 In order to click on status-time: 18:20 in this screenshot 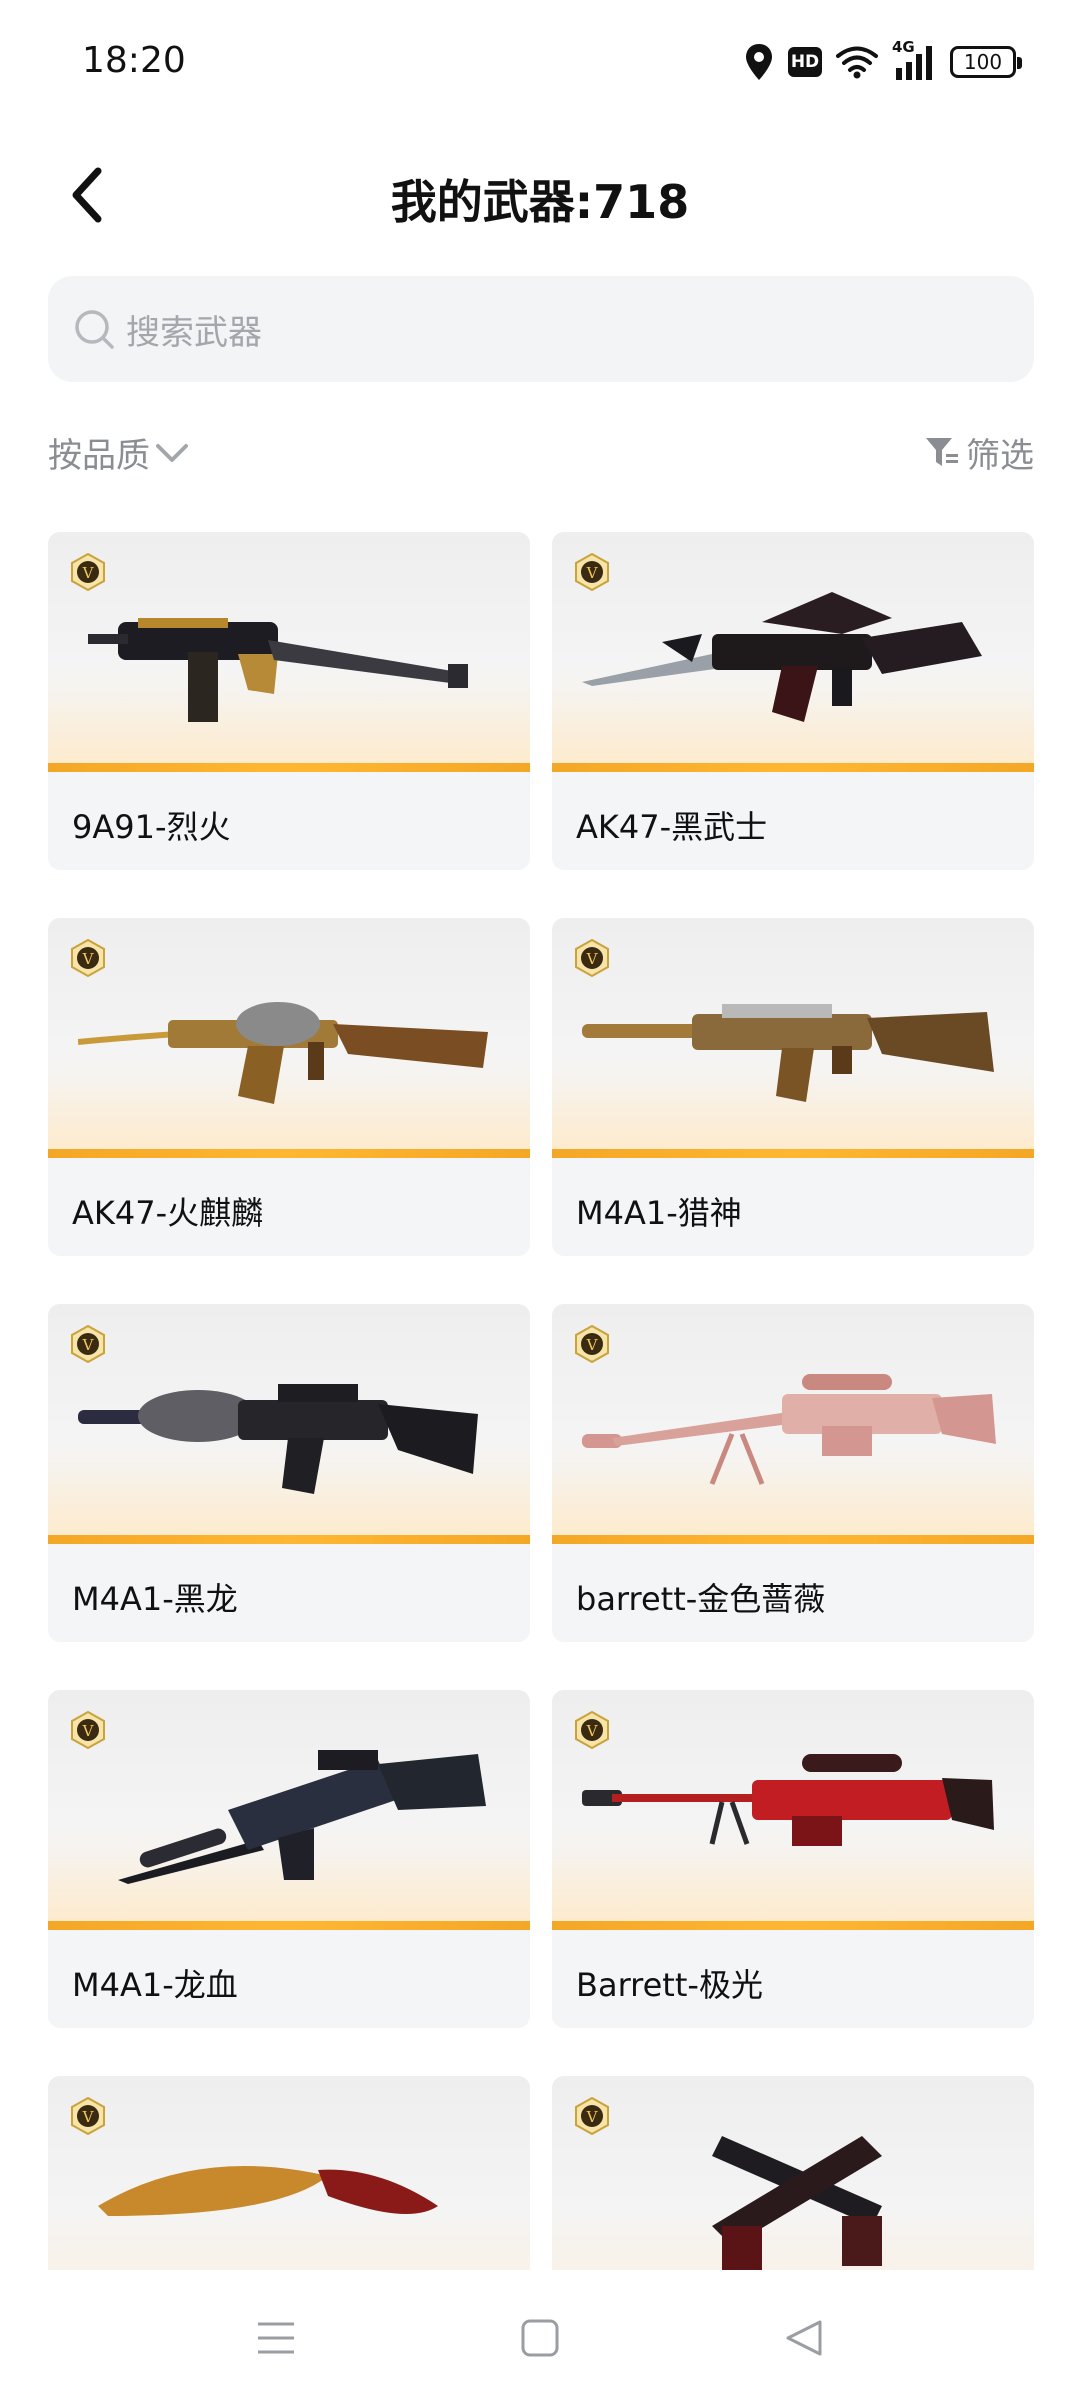, I will do `click(134, 60)`.